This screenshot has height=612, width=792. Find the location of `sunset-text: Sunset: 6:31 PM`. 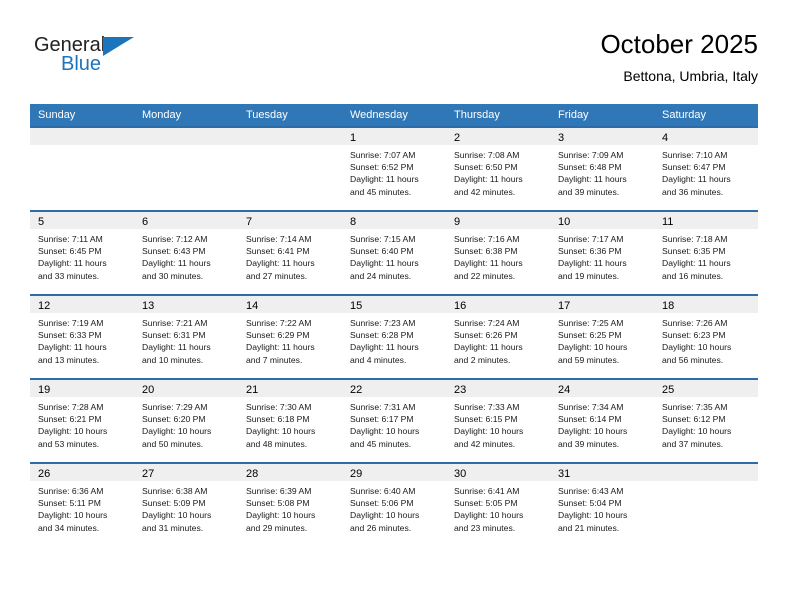

sunset-text: Sunset: 6:31 PM is located at coordinates (174, 335).